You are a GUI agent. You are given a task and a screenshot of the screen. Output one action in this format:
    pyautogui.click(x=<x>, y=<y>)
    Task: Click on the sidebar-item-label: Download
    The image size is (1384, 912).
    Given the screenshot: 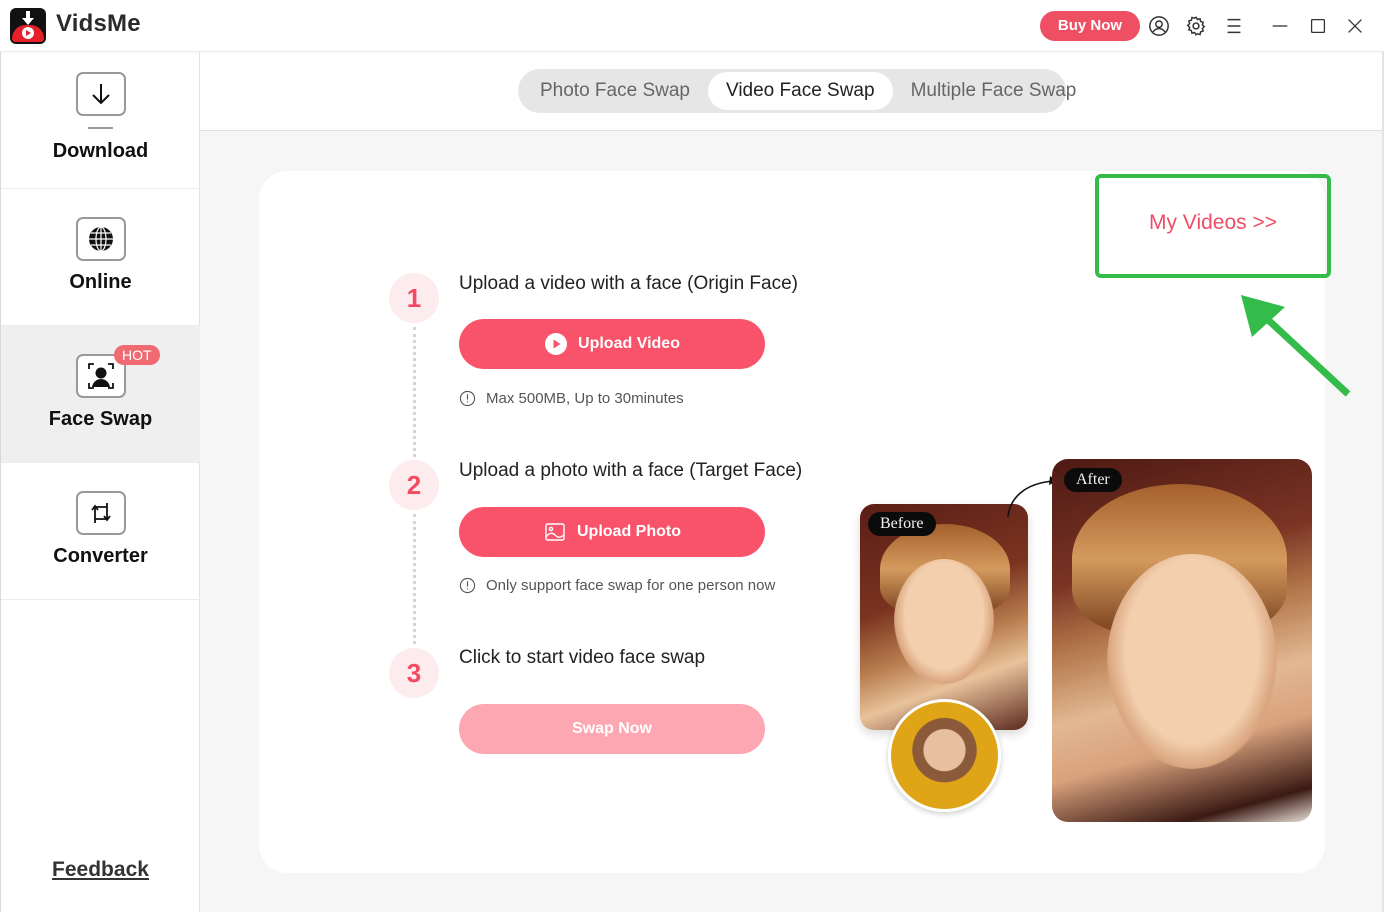 What is the action you would take?
    pyautogui.click(x=100, y=151)
    